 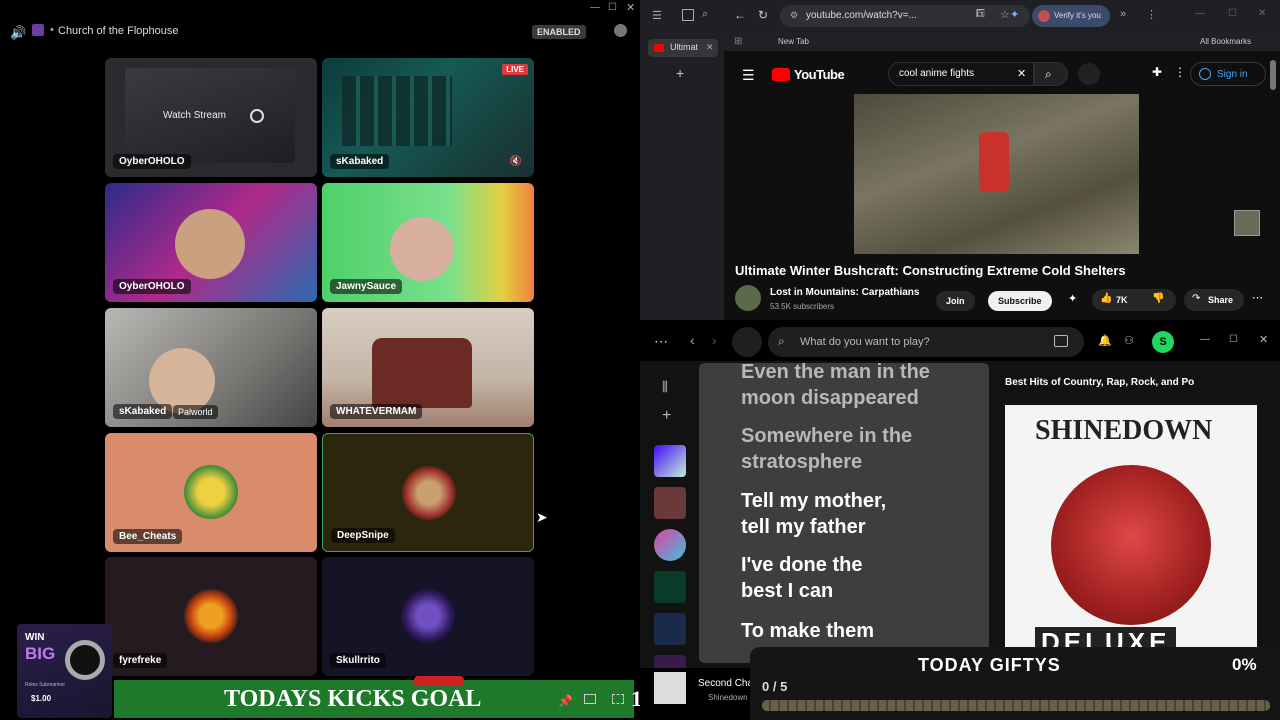 I want to click on menu-icon: ⋮, so click(x=1151, y=14).